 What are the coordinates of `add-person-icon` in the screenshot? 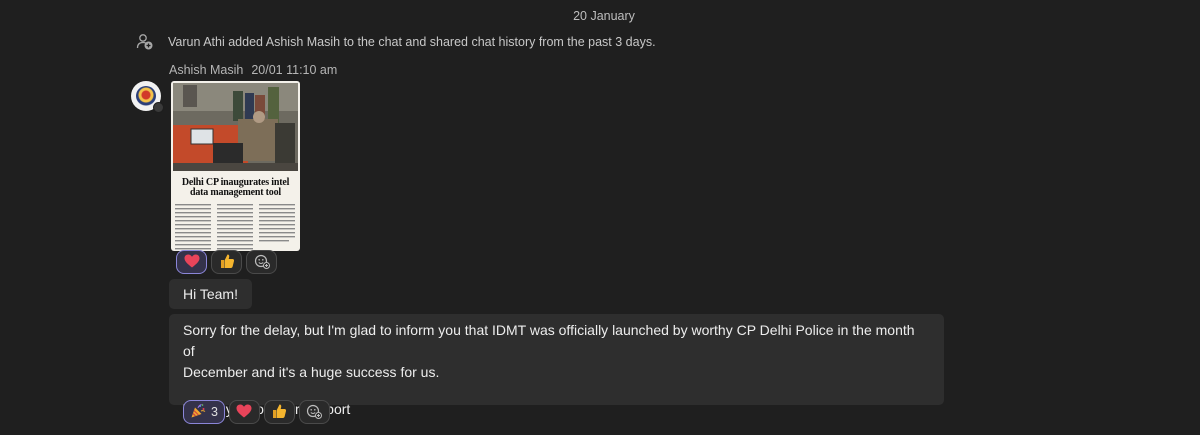 It's located at (145, 42).